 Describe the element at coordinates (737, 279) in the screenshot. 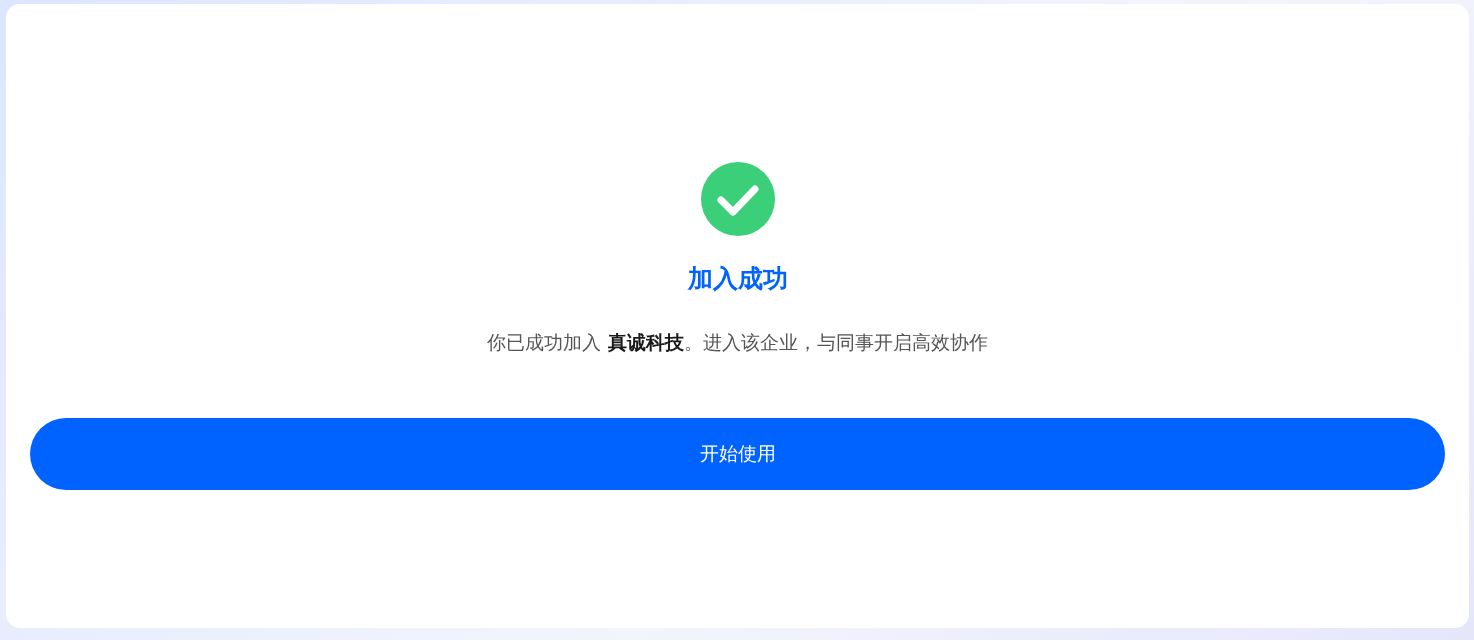

I see `success-title: 加入成功` at that location.